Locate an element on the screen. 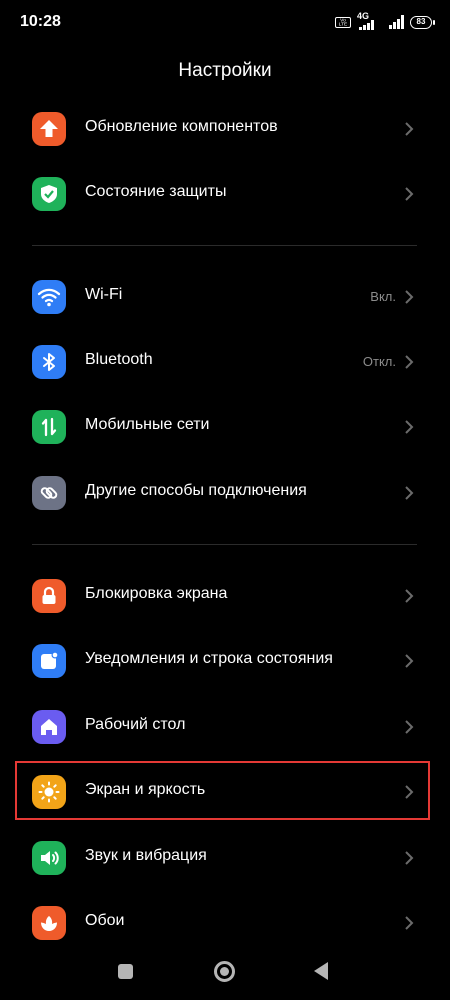  navigation-bar is located at coordinates (225, 972).